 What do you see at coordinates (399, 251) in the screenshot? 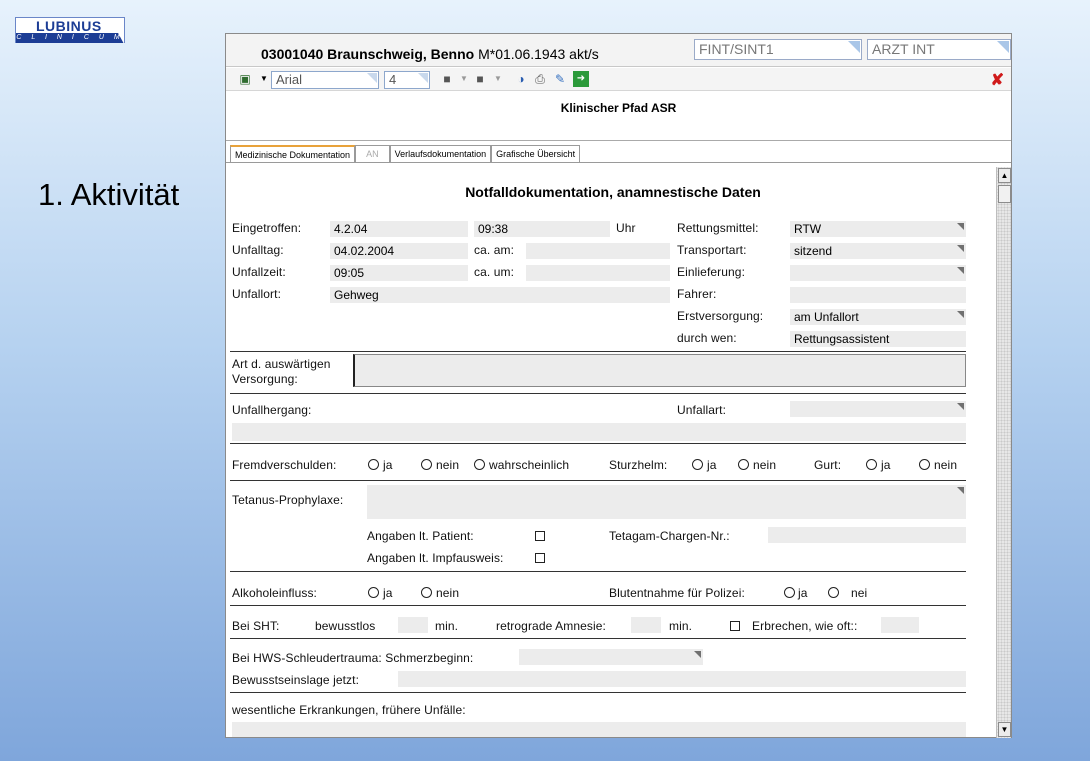
I see `unfalltag-field: 04.02.2004` at bounding box center [399, 251].